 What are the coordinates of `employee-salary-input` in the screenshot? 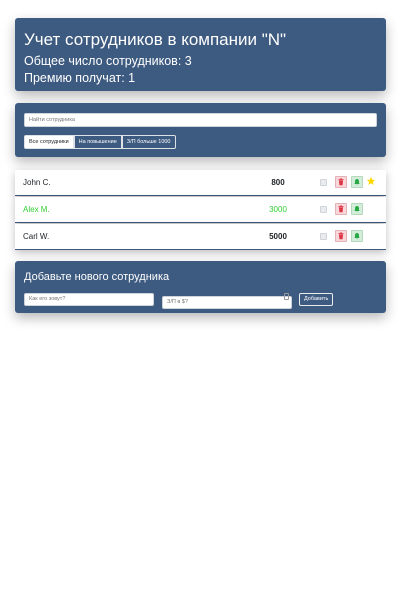 It's located at (227, 302).